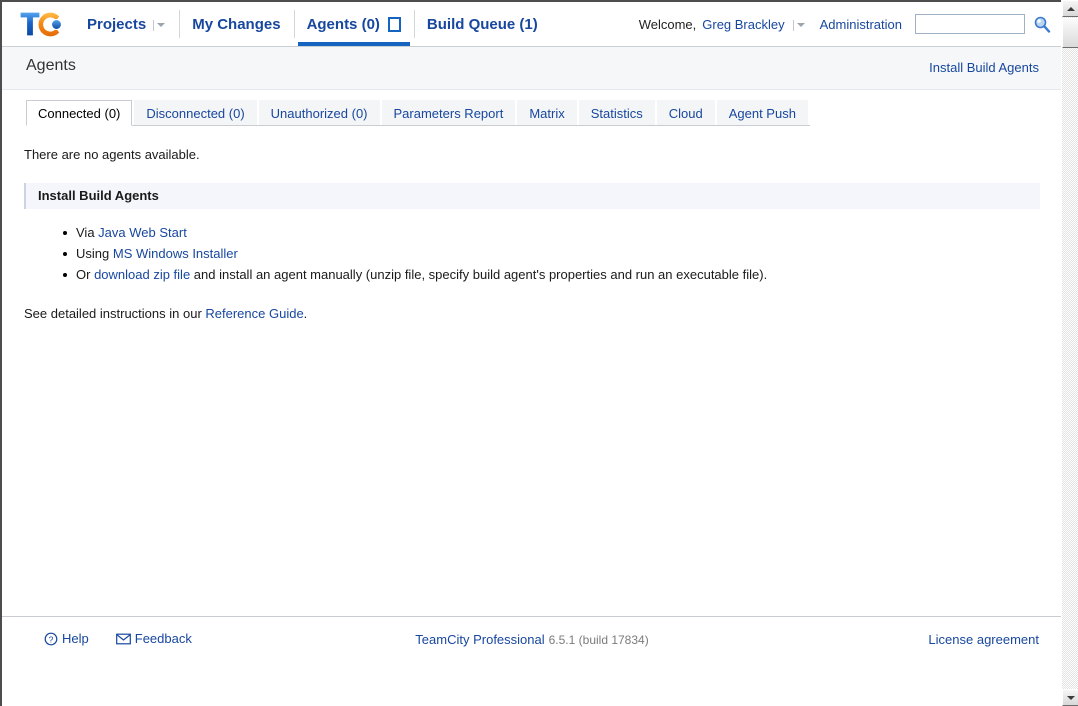 The image size is (1078, 706). Describe the element at coordinates (319, 112) in the screenshot. I see `tab-unauthorized: Unauthorized (0)` at that location.